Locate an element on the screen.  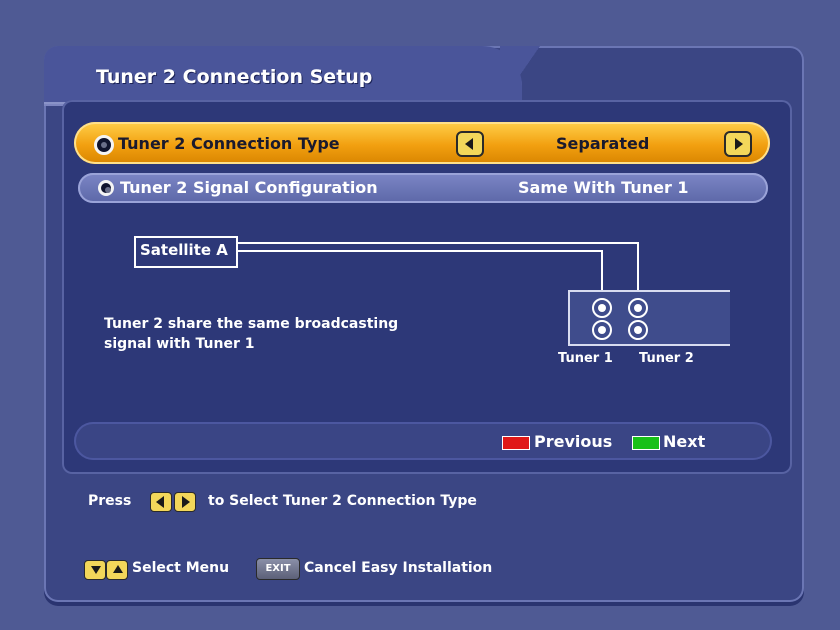
connection-type-value: Separated is located at coordinates (603, 143).